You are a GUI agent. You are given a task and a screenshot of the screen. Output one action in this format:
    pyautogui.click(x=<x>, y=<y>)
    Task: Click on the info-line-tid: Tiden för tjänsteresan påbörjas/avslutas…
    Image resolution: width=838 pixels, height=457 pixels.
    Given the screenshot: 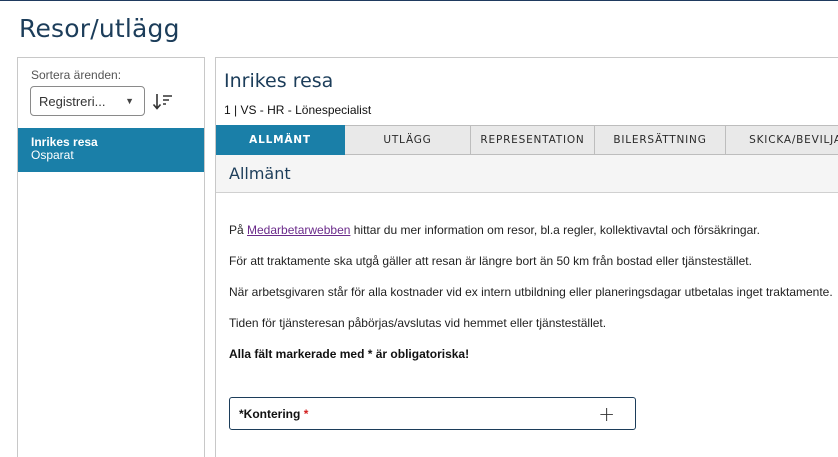 What is the action you would take?
    pyautogui.click(x=418, y=323)
    